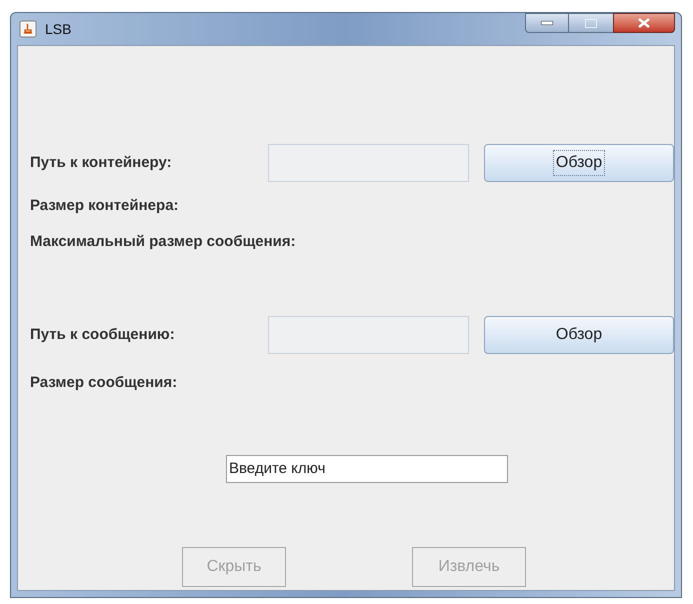 The width and height of the screenshot is (693, 604). What do you see at coordinates (101, 162) in the screenshot?
I see `field-label: Путь к контейнеру:` at bounding box center [101, 162].